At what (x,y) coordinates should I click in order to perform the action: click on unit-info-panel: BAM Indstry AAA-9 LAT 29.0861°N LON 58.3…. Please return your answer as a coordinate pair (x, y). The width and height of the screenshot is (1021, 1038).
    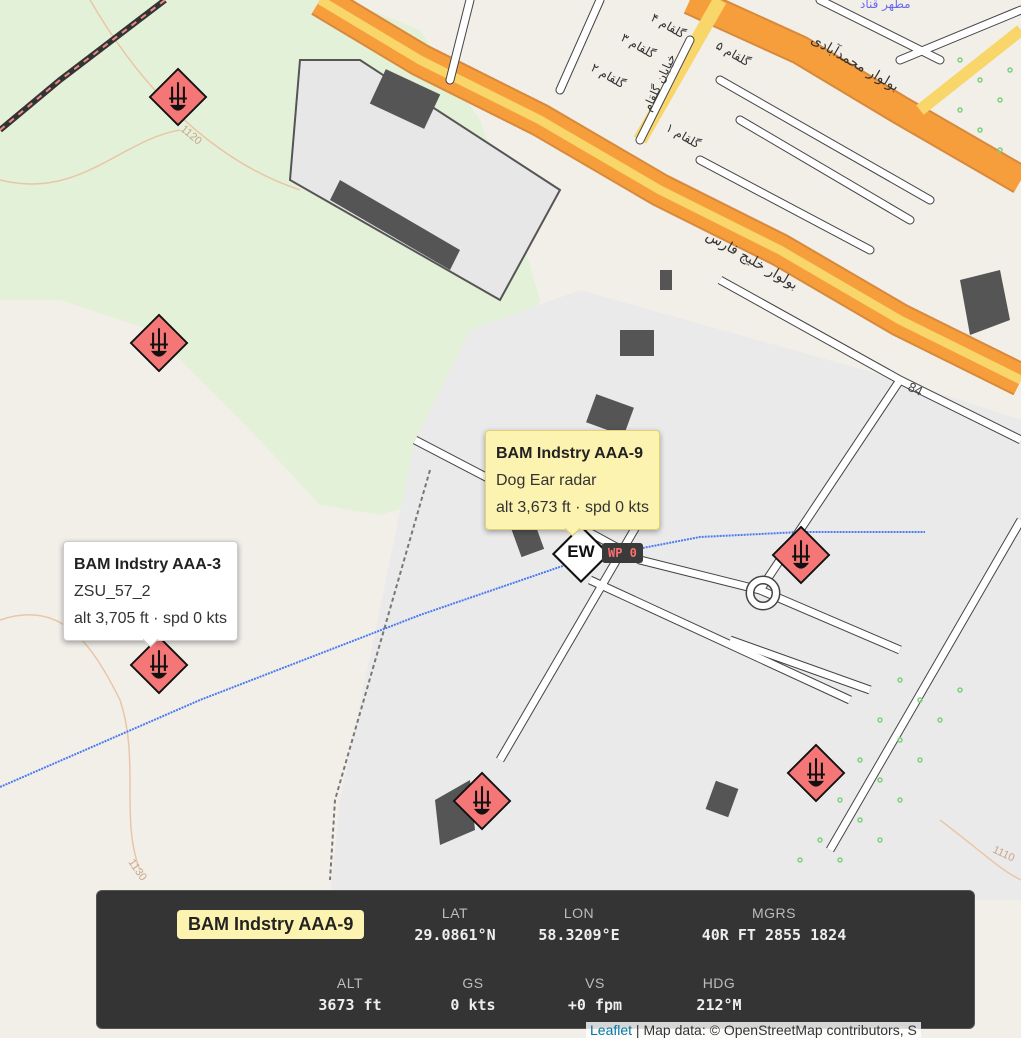
    Looking at the image, I should click on (535, 959).